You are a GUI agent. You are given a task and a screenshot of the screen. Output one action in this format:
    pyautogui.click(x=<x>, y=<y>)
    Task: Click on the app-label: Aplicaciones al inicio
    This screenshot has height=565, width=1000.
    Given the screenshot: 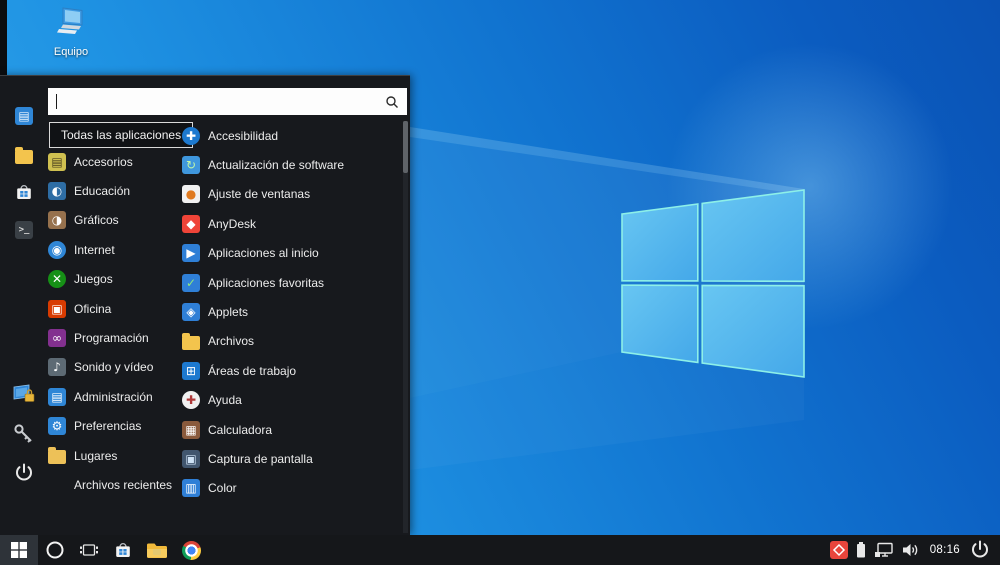 What is the action you would take?
    pyautogui.click(x=263, y=253)
    